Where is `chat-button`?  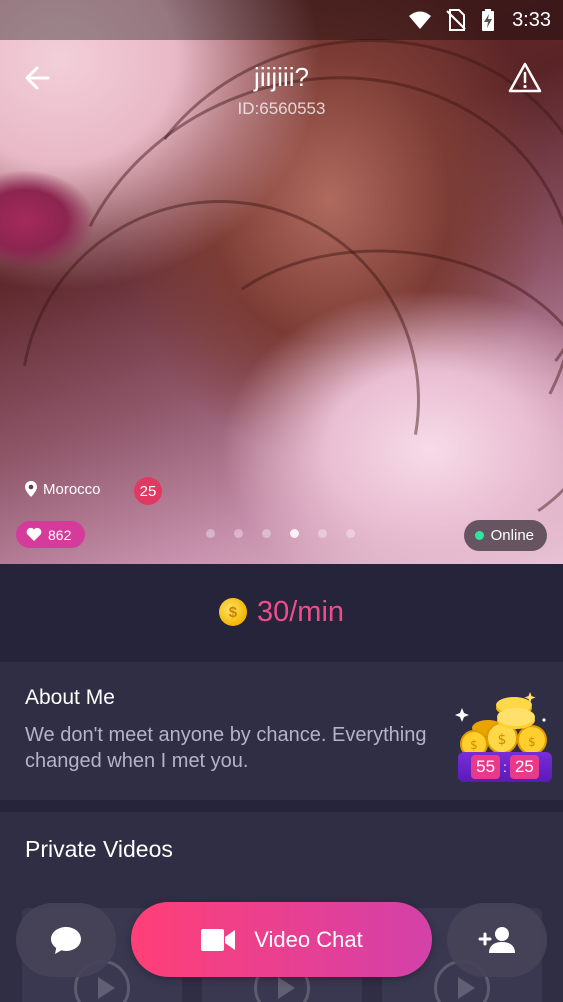
chat-button is located at coordinates (66, 940).